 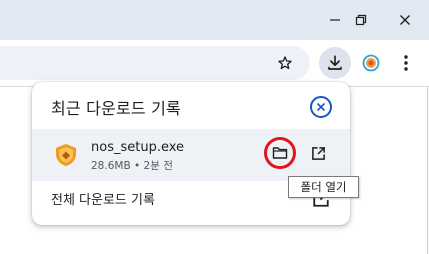 I want to click on close-icon, so click(x=405, y=20).